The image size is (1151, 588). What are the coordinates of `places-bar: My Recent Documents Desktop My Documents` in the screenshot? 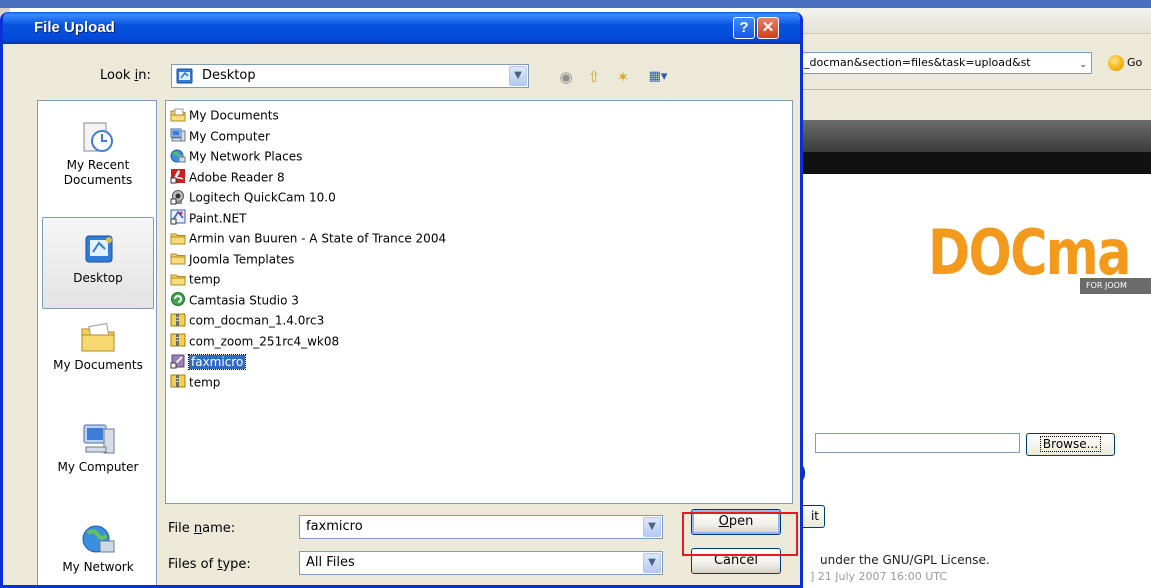 It's located at (97, 342).